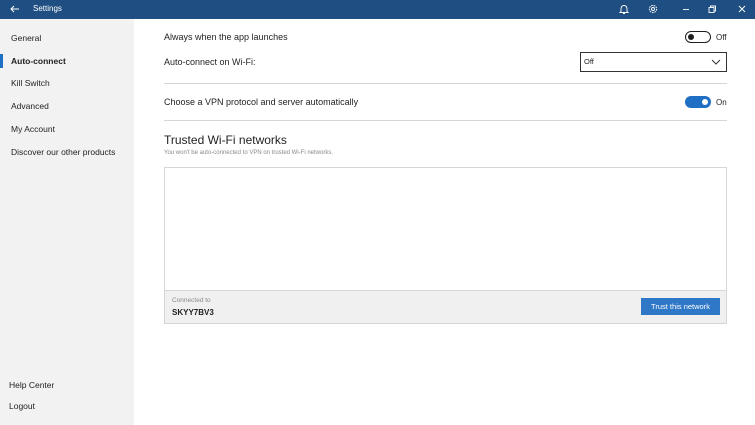  What do you see at coordinates (712, 9) in the screenshot?
I see `restore-icon` at bounding box center [712, 9].